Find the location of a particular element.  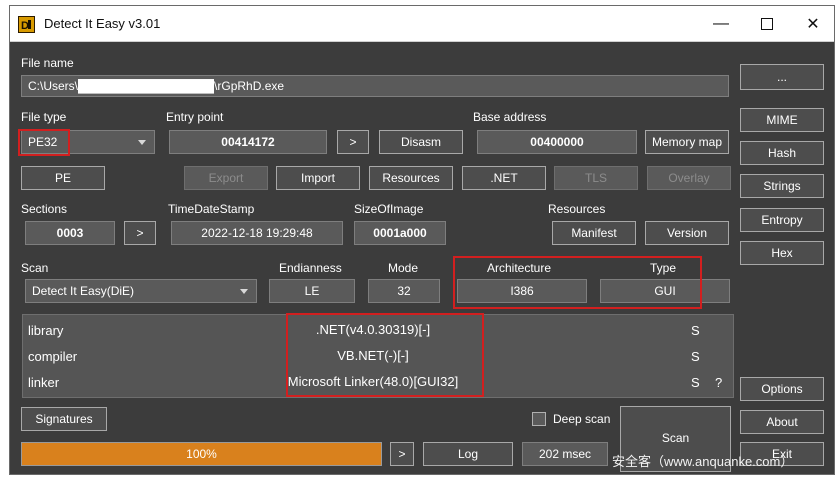

type-label: Type is located at coordinates (663, 268).